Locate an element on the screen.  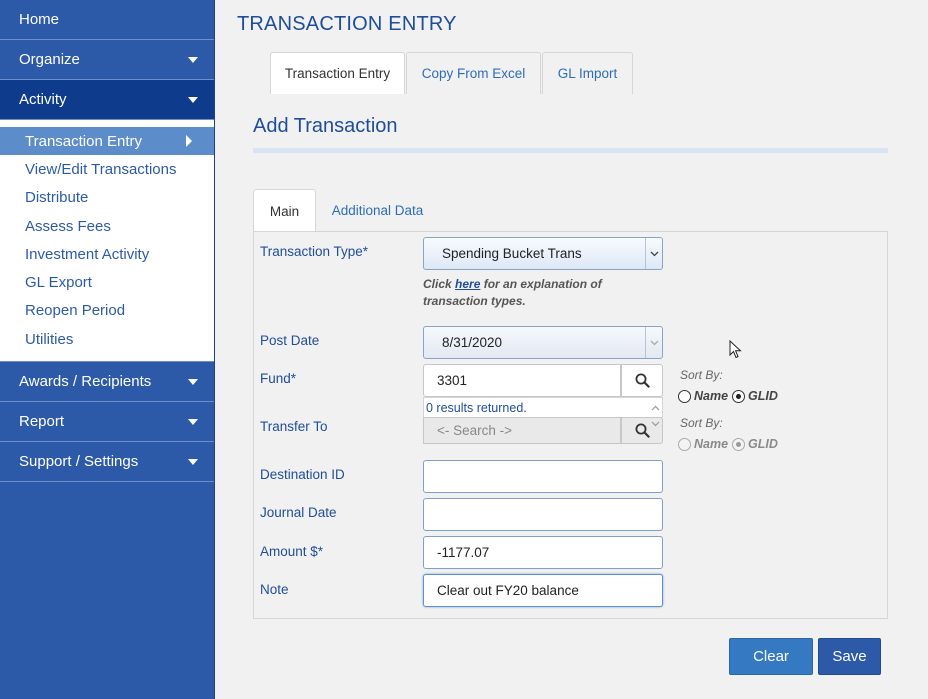
submenu-label: Reopen Period is located at coordinates (75, 311).